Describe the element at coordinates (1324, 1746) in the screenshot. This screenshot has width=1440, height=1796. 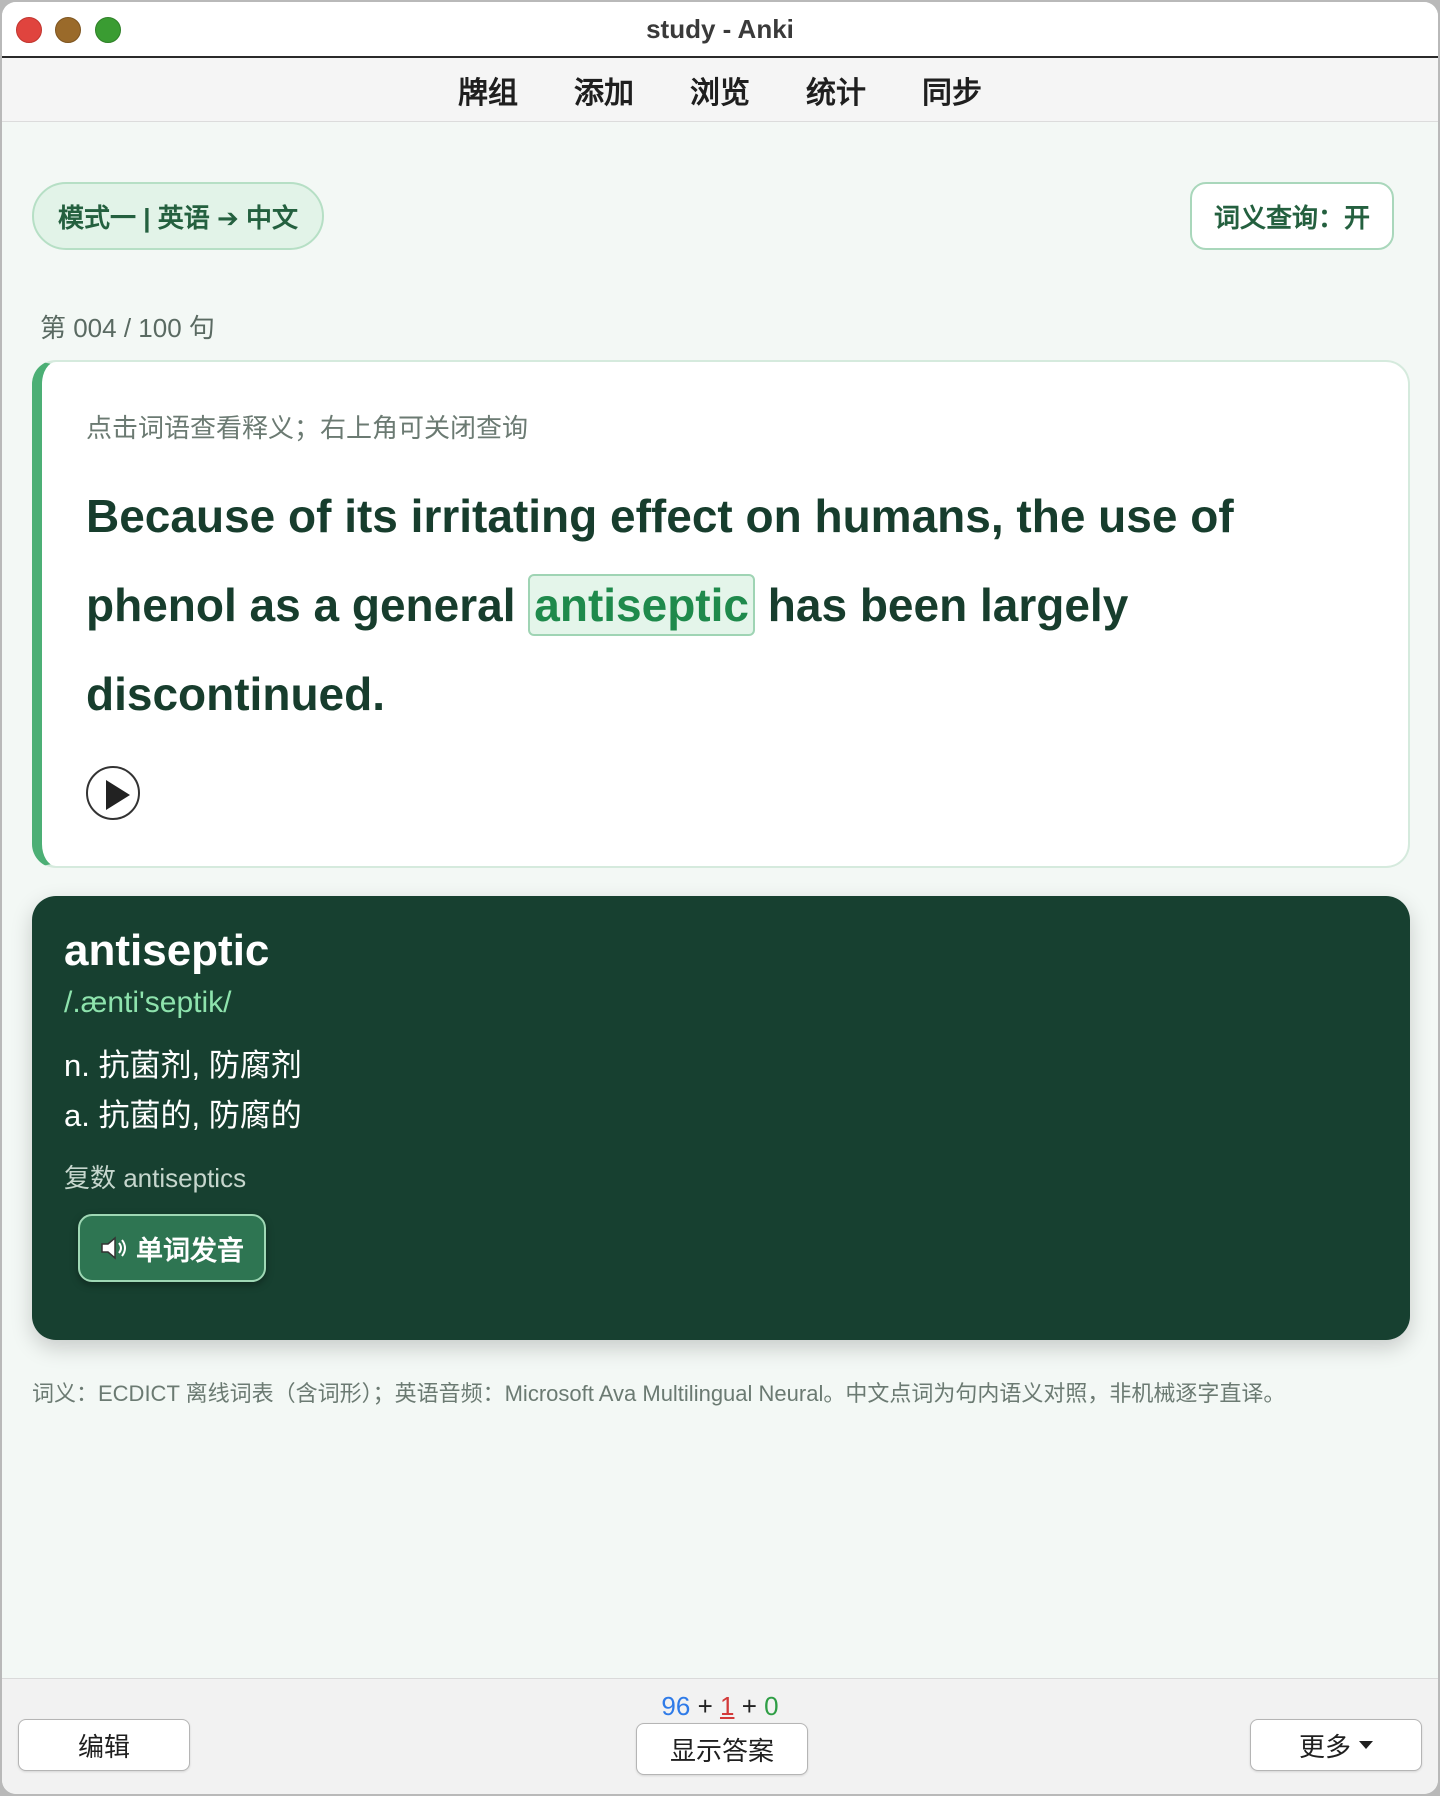
I see `more-label: 更多` at that location.